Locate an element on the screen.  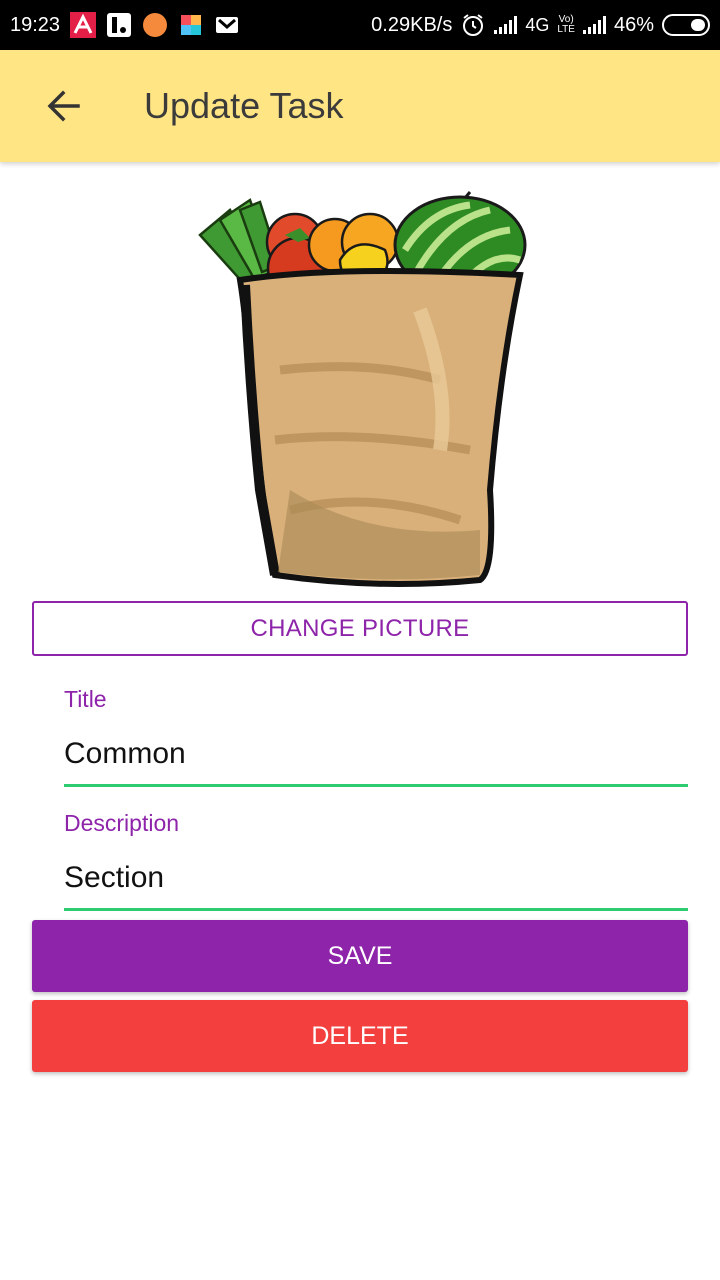
back-button is located at coordinates (64, 106).